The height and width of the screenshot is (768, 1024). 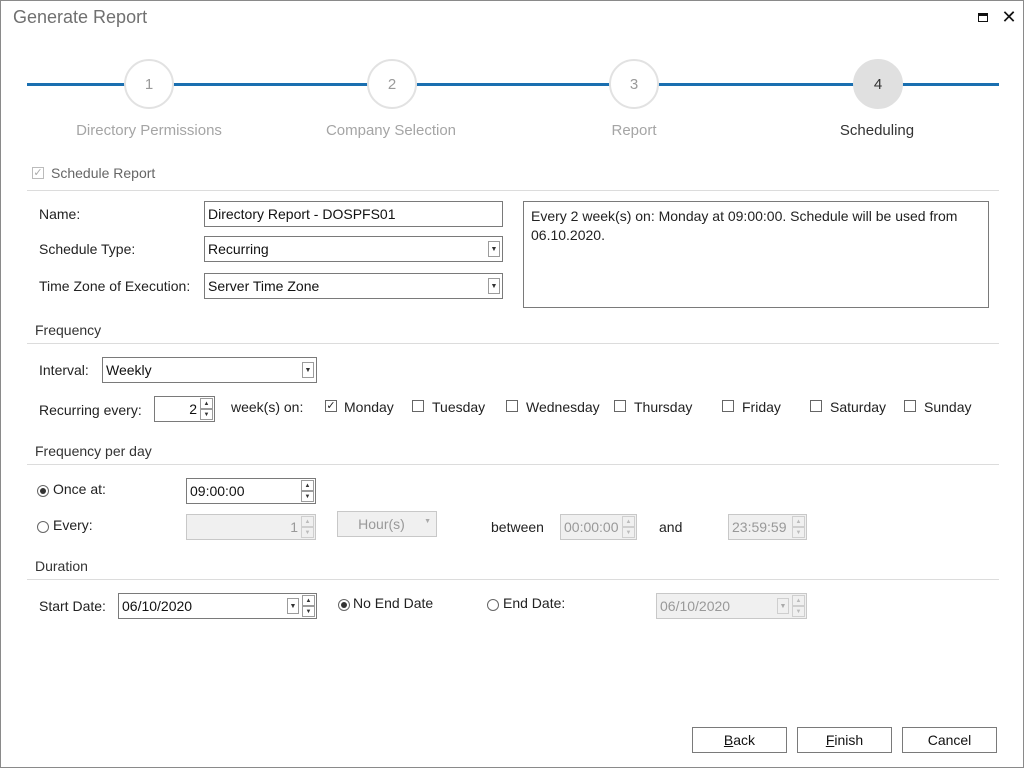 I want to click on sunday-checkbox, so click(x=910, y=406).